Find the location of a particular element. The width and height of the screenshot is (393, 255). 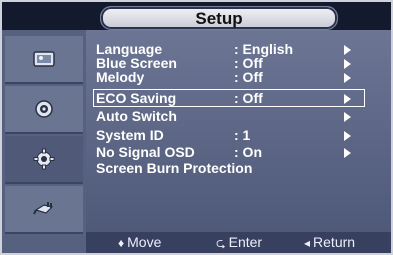

hint-move: ♦ Move is located at coordinates (139, 242).